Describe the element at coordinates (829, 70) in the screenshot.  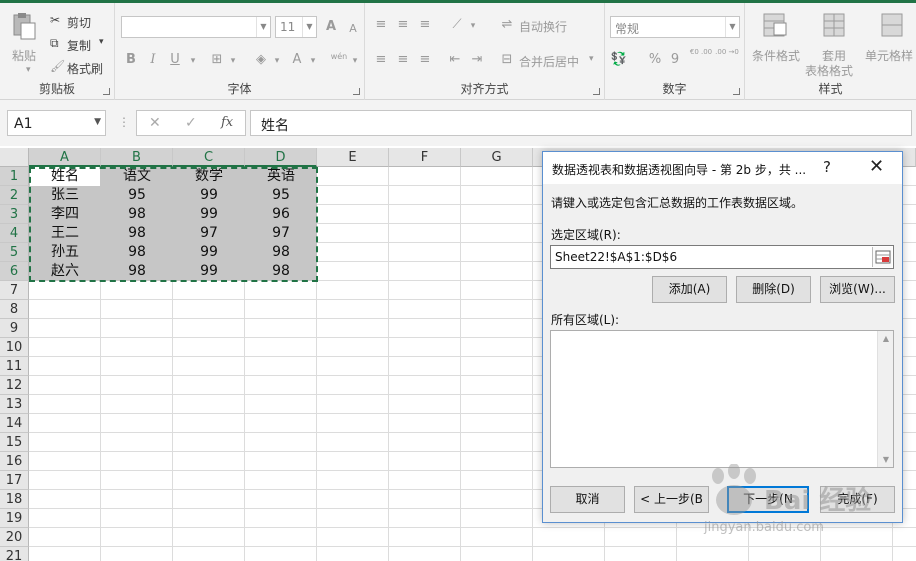
I see `format-as-table-button-line2: 表格格式` at that location.